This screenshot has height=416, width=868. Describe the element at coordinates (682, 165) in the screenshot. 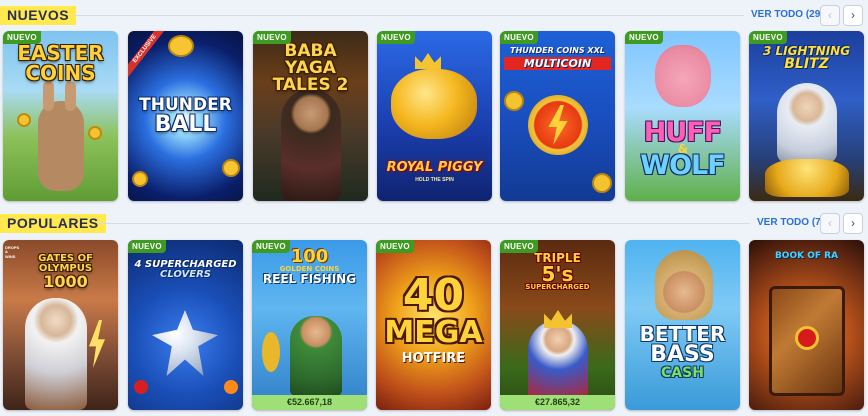

I see `title-line: WOLF` at that location.